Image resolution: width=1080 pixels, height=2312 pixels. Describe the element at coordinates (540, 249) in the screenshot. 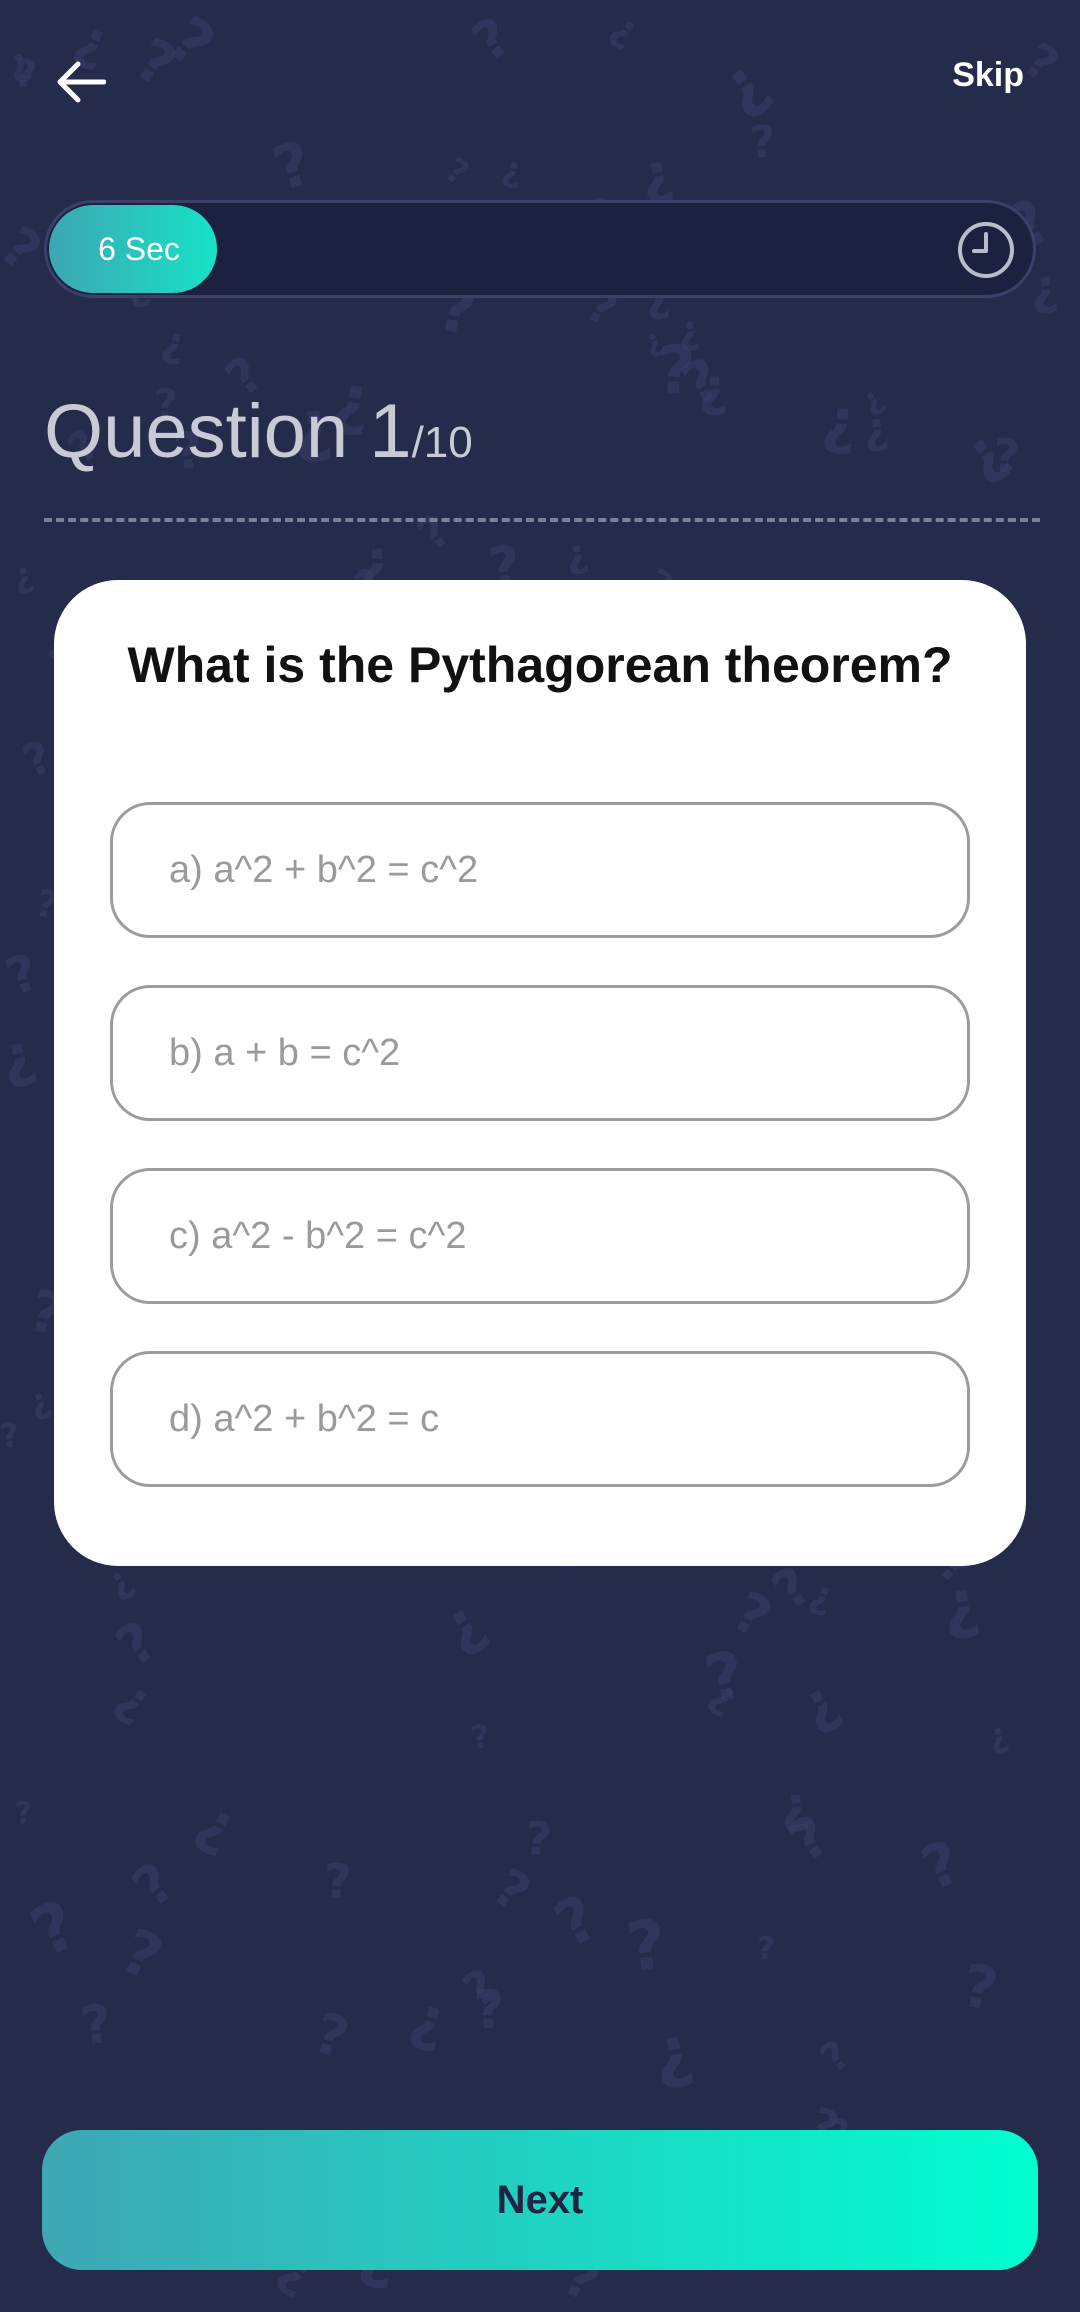

I see `timer-bar: 6 Sec` at that location.